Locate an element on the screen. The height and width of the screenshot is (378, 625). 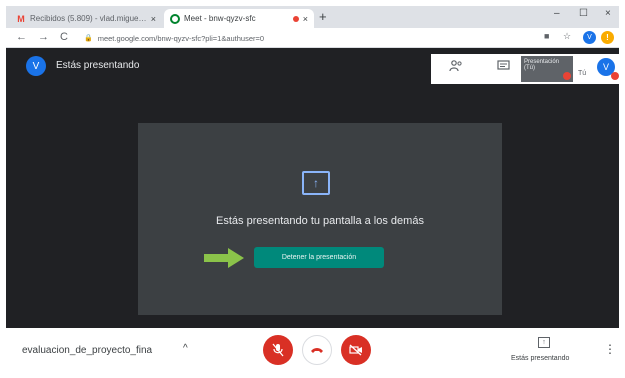
stop-presenting-button: Detener la presentación is located at coordinates (319, 257).